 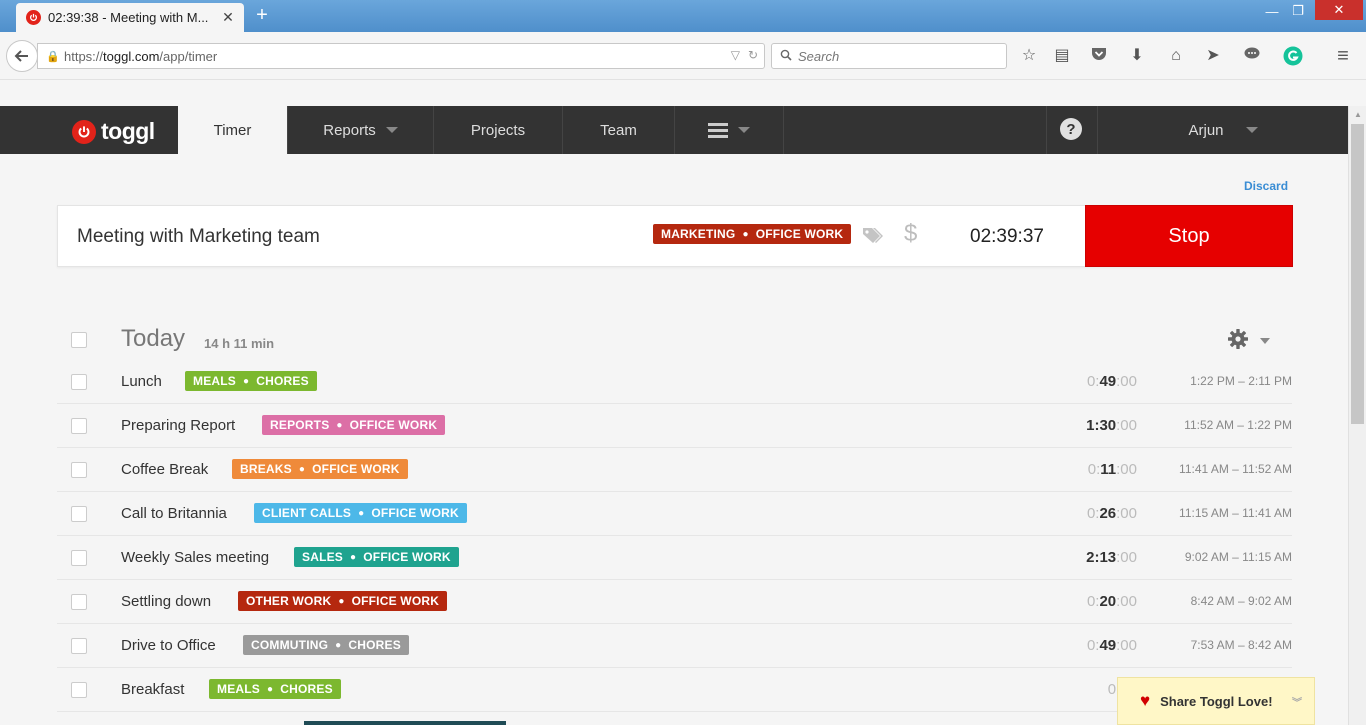 I want to click on entry-description: Lunch, so click(x=141, y=381).